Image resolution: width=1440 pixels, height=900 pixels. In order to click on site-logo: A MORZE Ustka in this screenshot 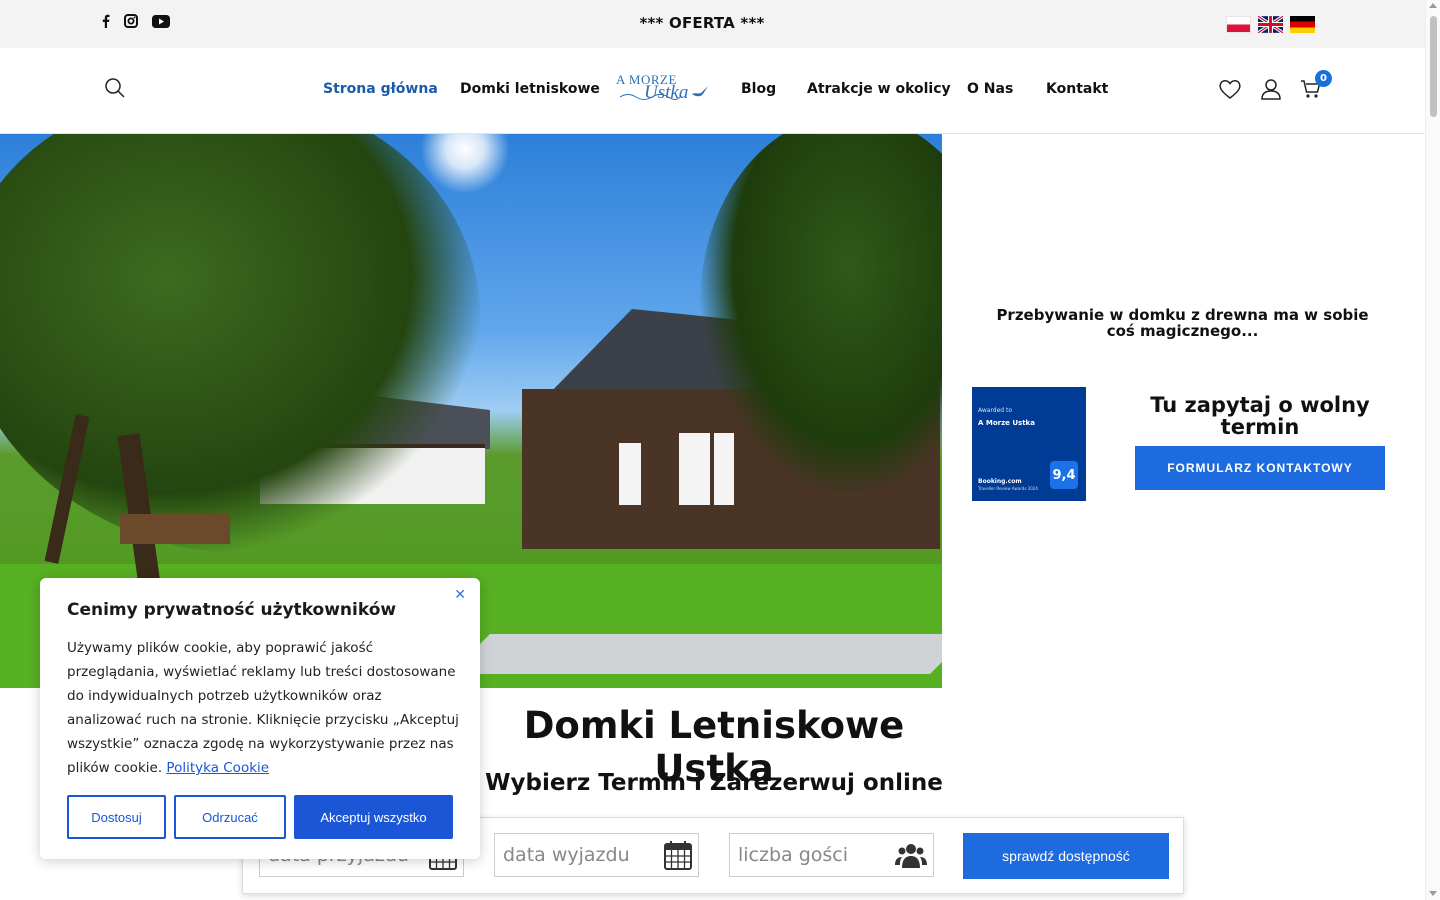, I will do `click(662, 90)`.